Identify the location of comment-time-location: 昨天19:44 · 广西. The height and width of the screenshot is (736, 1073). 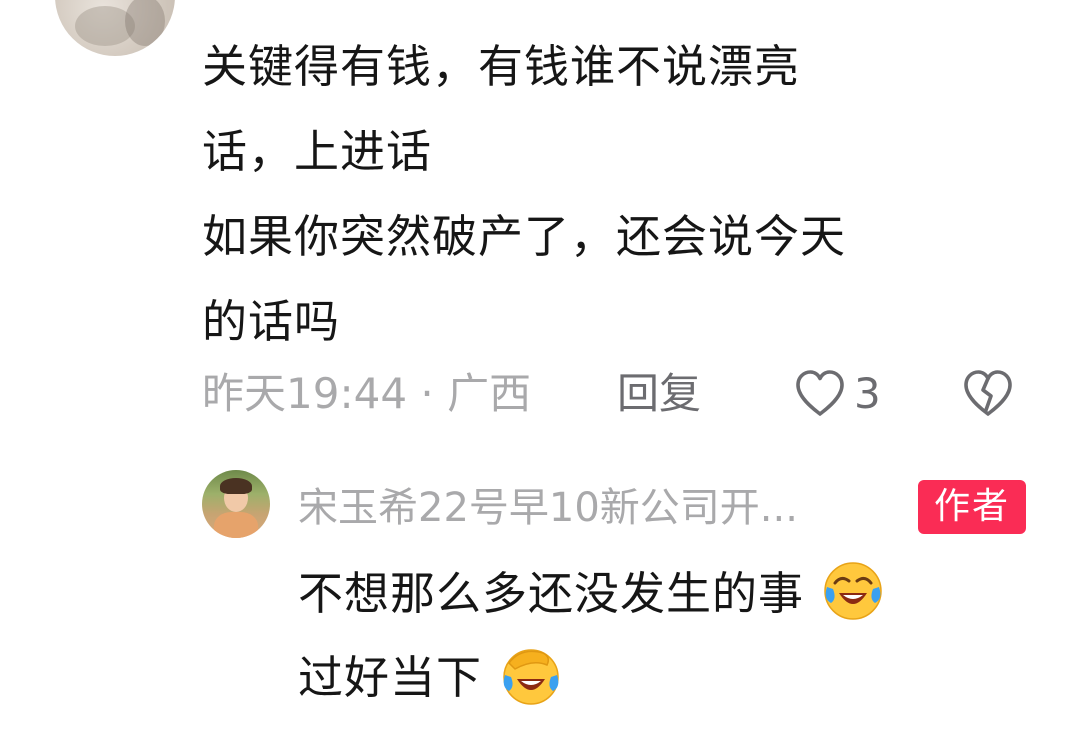
(367, 393).